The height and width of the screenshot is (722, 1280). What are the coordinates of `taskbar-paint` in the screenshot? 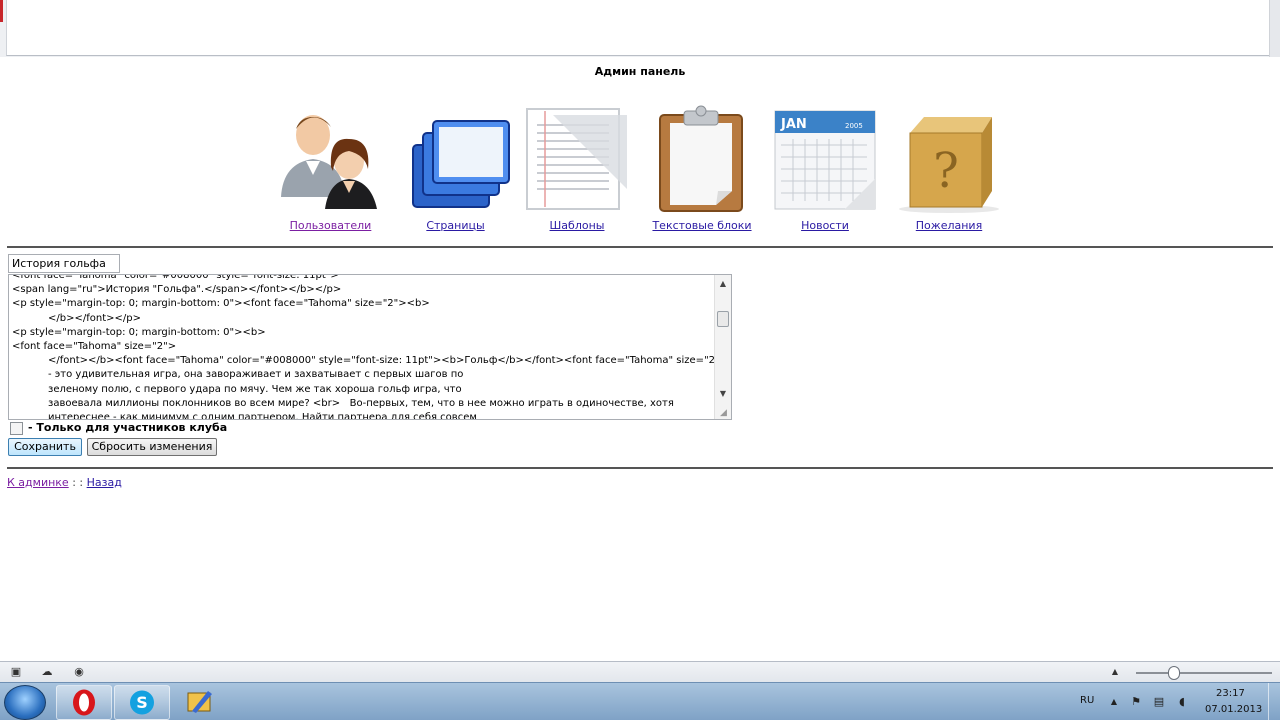 It's located at (200, 701).